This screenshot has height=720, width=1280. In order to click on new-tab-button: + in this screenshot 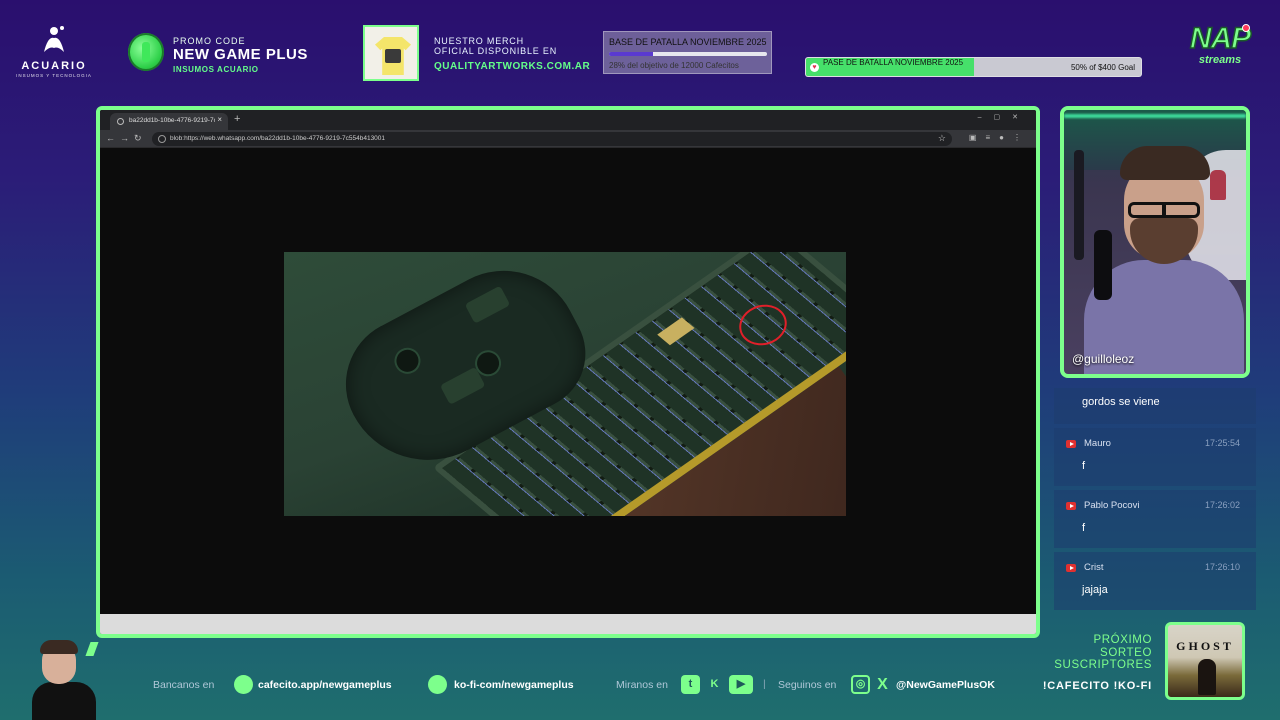, I will do `click(237, 119)`.